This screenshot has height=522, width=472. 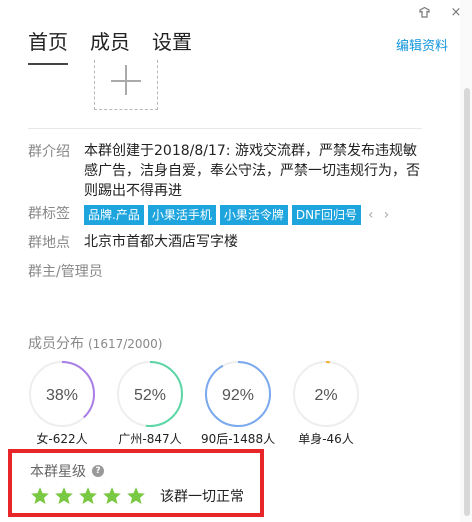 I want to click on tags-row: 群标签 品牌.产品 小果活手机 小果活令牌 DNF回归号 ‹ ›, so click(x=210, y=214).